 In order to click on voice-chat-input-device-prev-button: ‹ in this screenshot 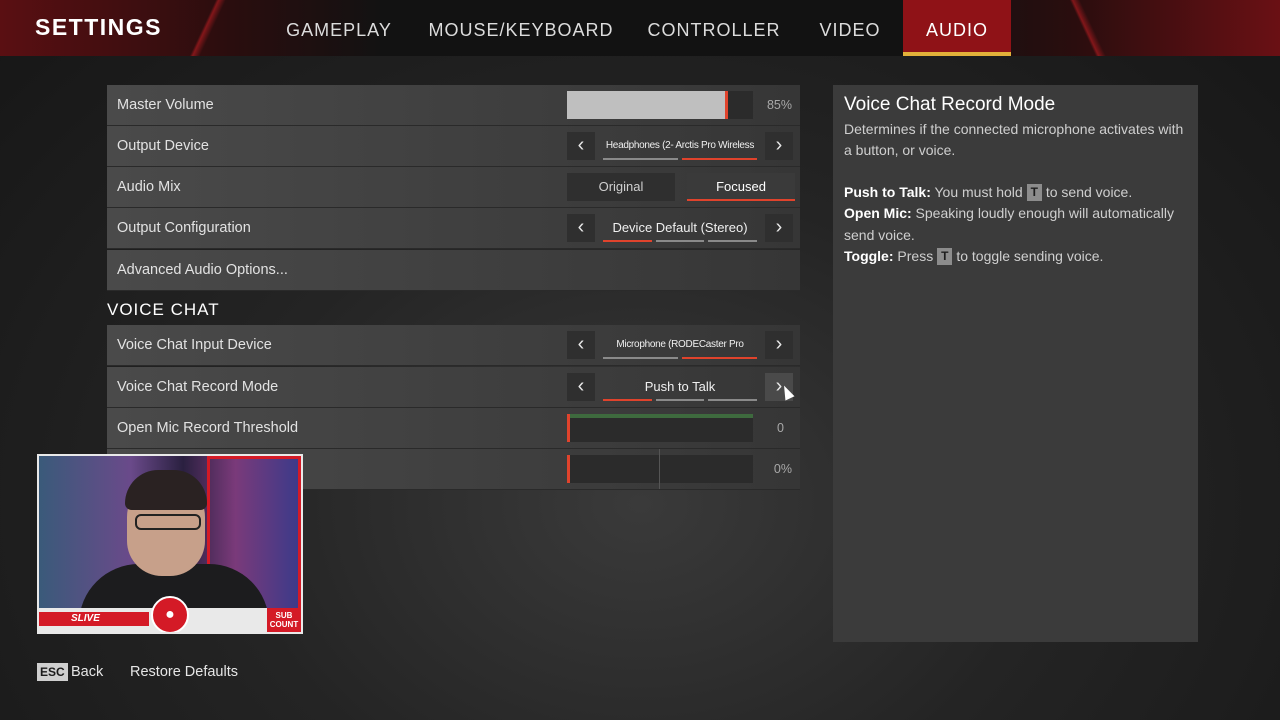, I will do `click(581, 345)`.